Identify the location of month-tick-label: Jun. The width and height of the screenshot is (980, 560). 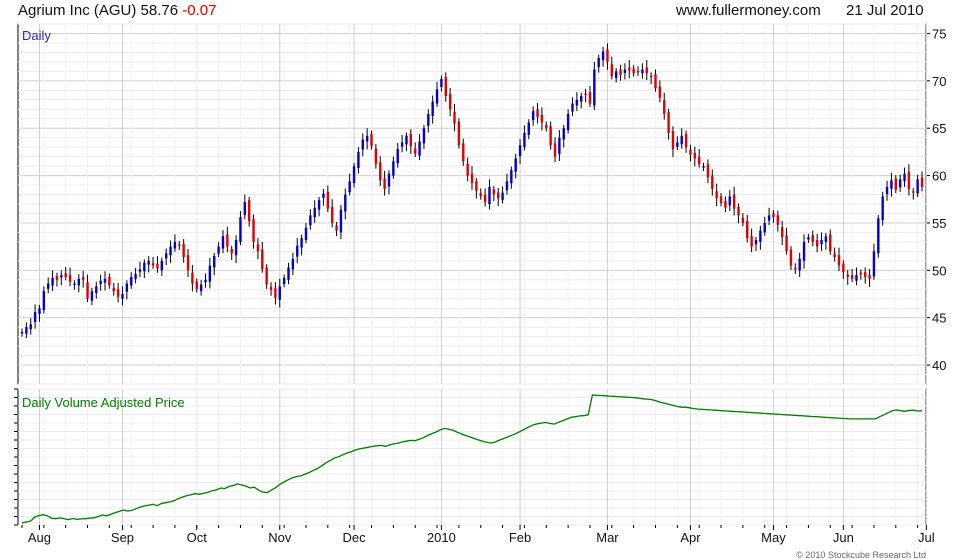
(843, 537).